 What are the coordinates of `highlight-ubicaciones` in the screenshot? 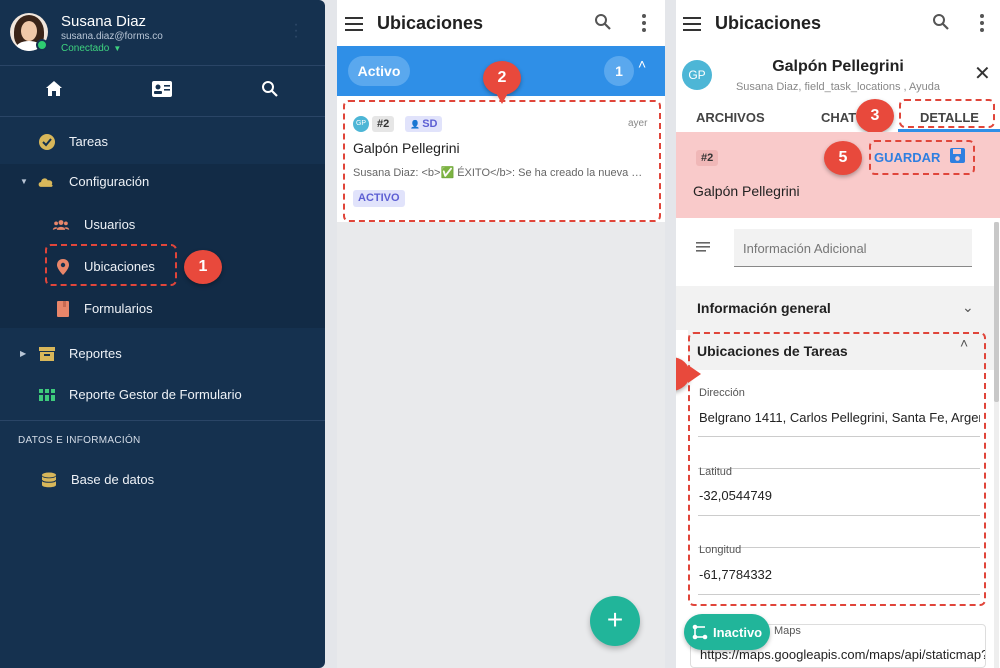 It's located at (111, 265).